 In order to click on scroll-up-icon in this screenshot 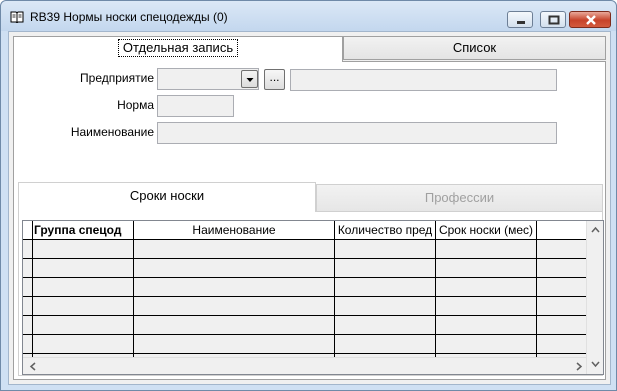, I will do `click(595, 230)`.